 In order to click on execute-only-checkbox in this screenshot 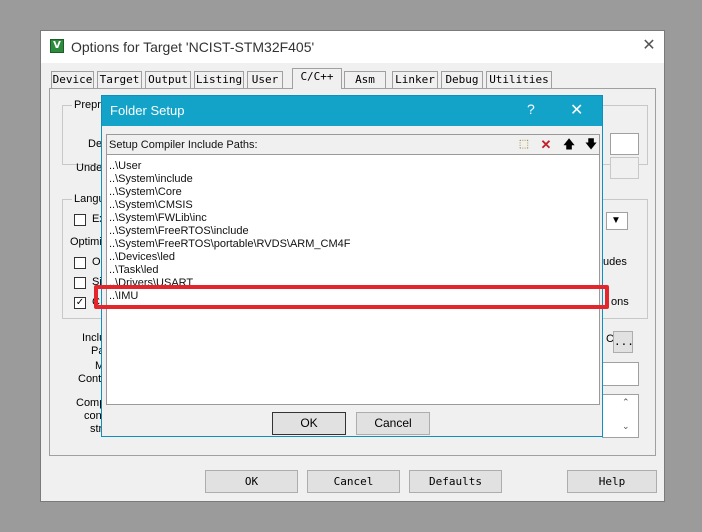, I will do `click(80, 220)`.